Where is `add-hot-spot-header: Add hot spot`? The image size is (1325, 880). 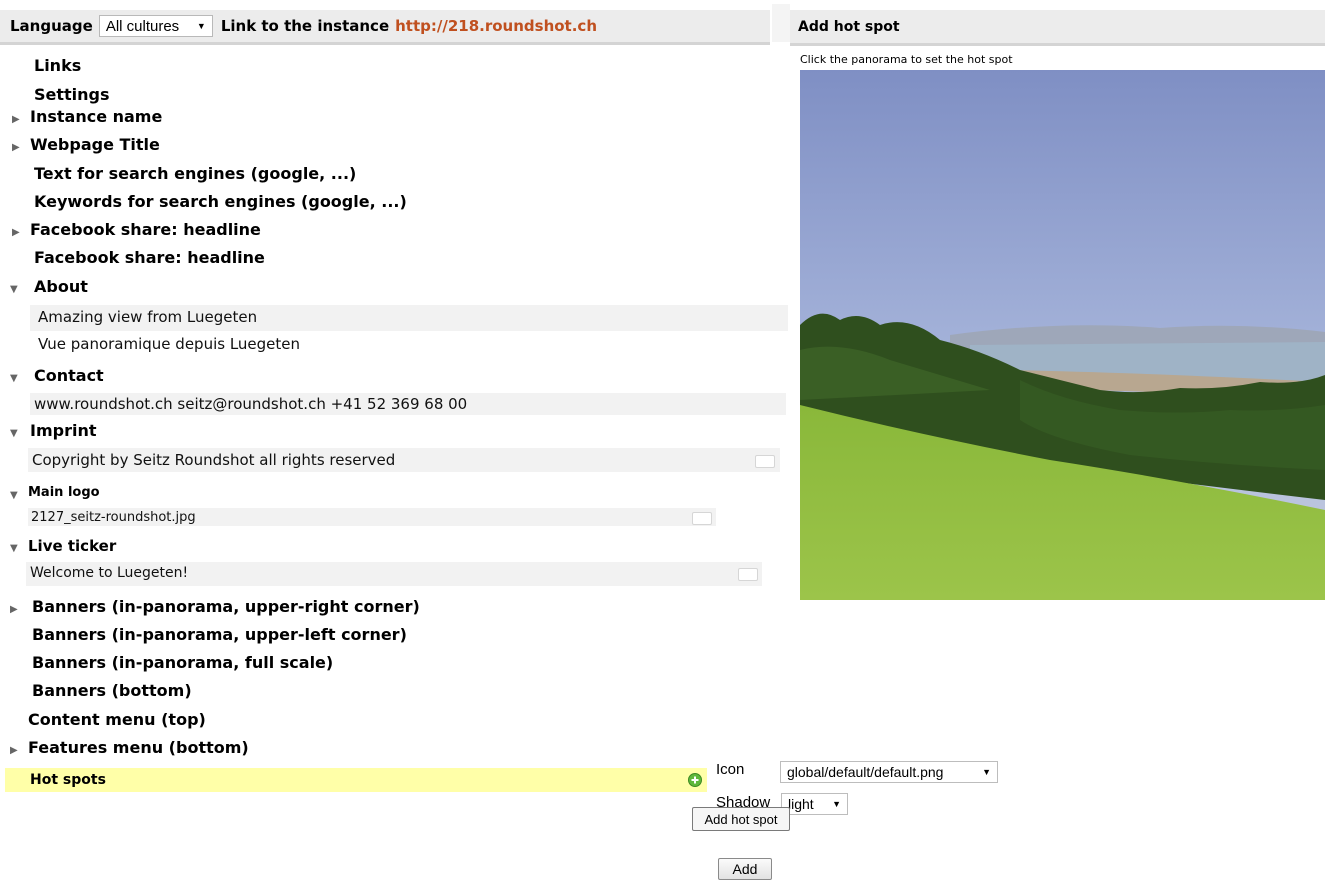 add-hot-spot-header: Add hot spot is located at coordinates (1057, 28).